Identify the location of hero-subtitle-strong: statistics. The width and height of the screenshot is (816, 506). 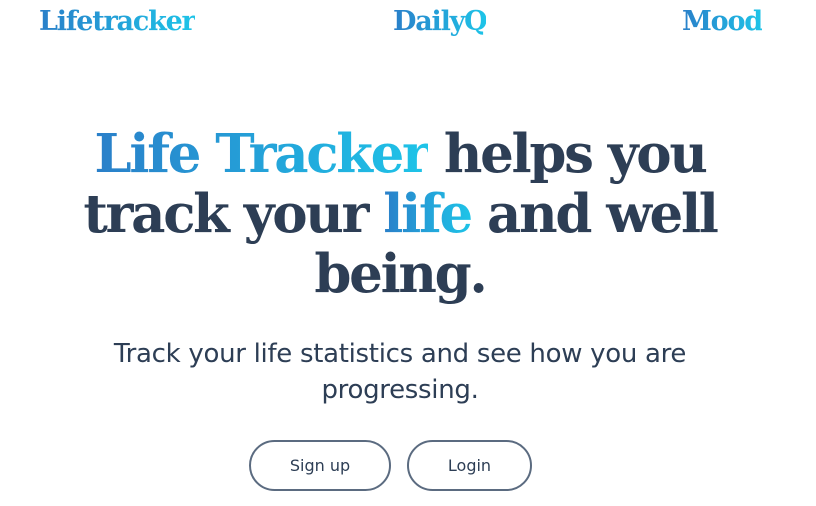
(356, 354).